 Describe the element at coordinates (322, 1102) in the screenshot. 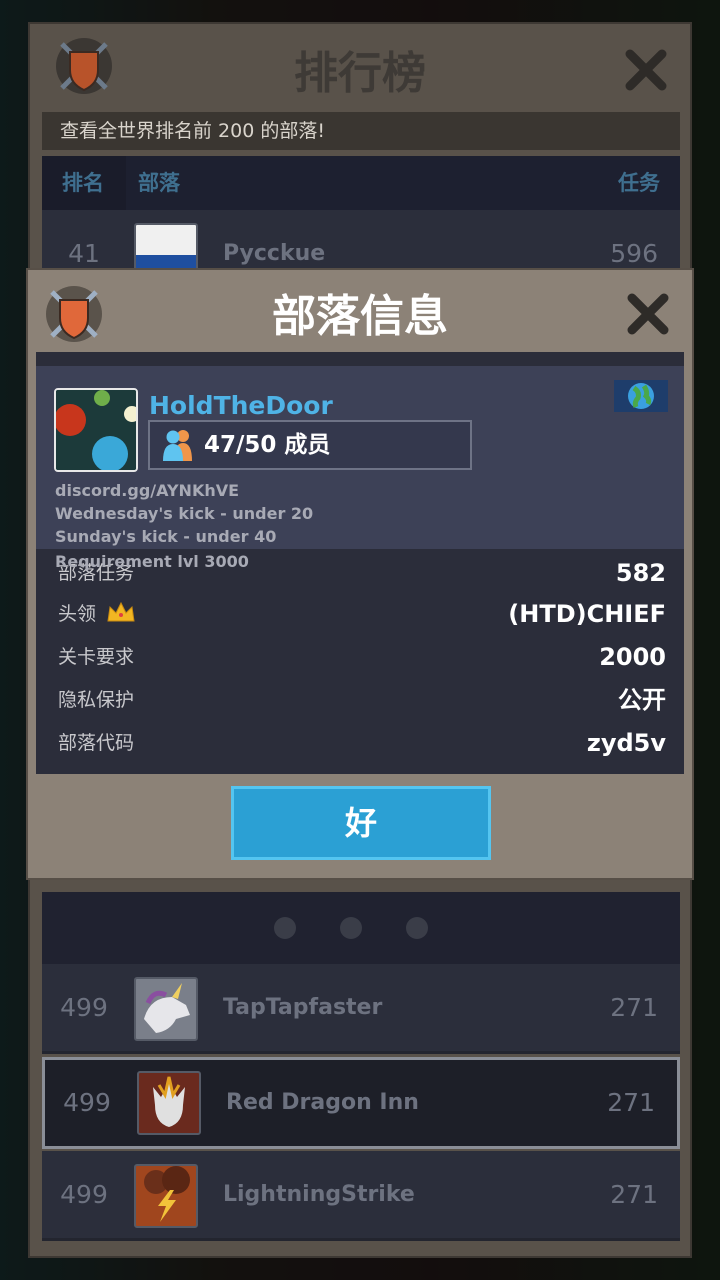

I see `row-clan-name: Red Dragon Inn` at that location.